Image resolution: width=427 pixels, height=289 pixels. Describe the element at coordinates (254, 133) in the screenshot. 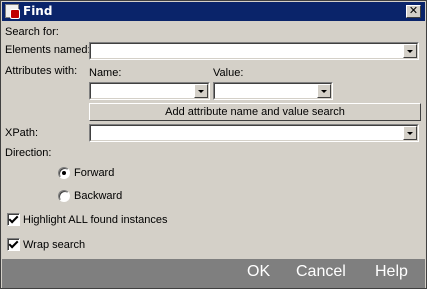

I see `xpath-combo` at that location.